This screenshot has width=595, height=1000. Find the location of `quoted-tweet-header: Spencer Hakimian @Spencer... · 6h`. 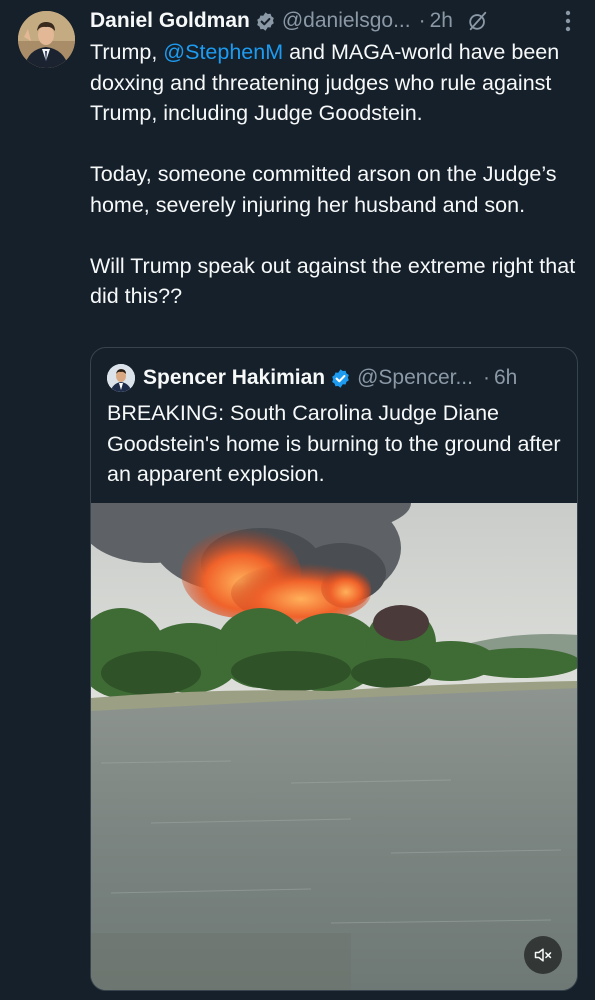

quoted-tweet-header: Spencer Hakimian @Spencer... · 6h is located at coordinates (334, 378).